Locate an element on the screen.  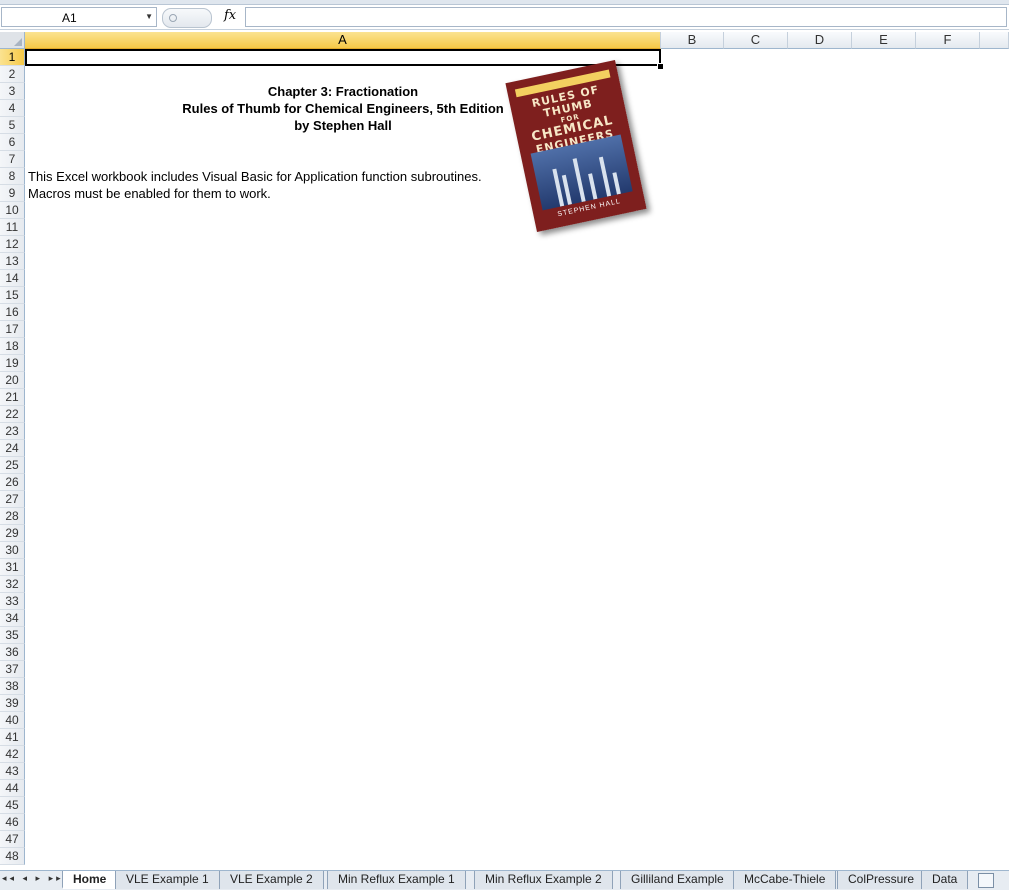
row-header: 47 is located at coordinates (12, 839).